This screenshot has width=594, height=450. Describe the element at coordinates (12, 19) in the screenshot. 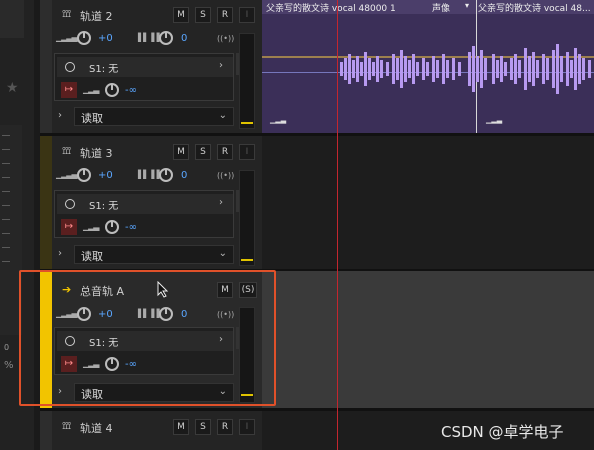

I see `left-panel-block` at that location.